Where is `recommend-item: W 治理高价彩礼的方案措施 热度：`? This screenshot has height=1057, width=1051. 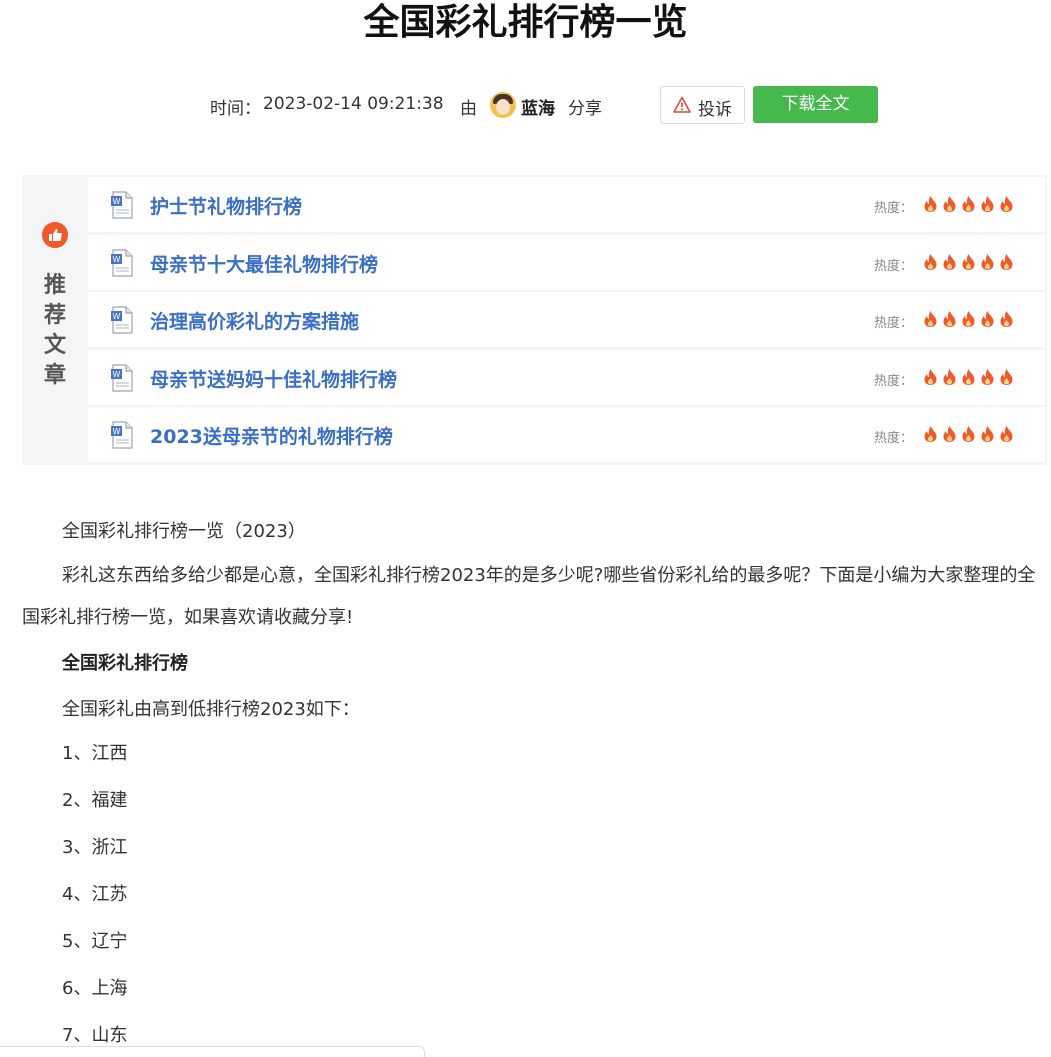 recommend-item: W 治理高价彩礼的方案措施 热度： is located at coordinates (566, 319).